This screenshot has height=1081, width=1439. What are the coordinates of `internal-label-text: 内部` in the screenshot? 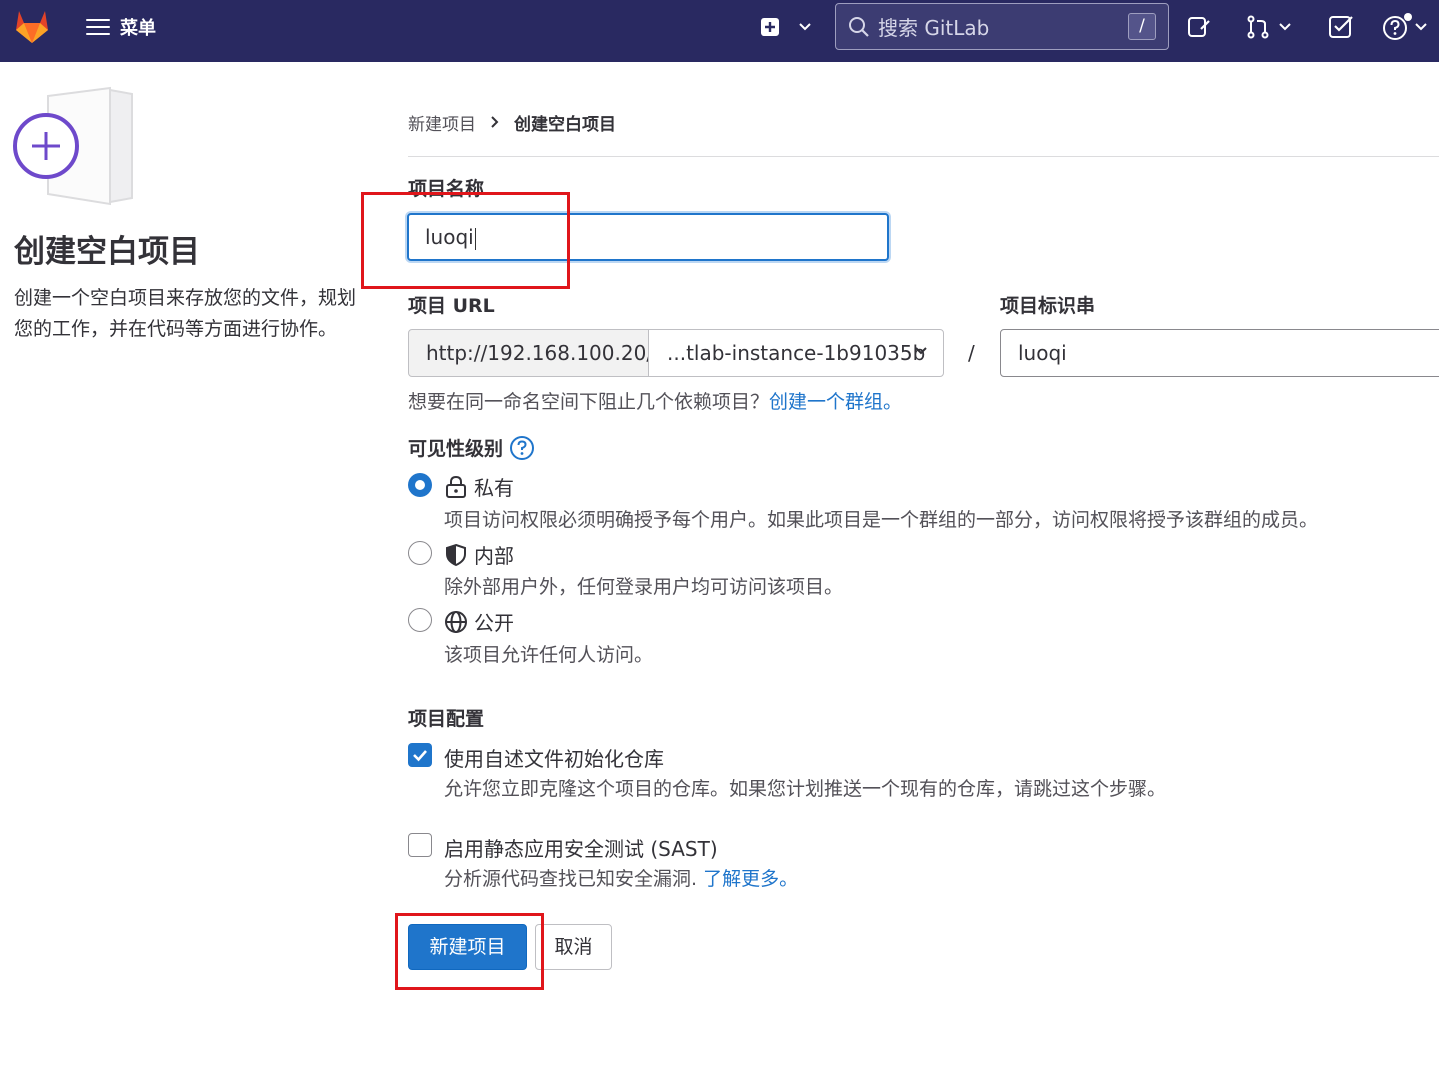 It's located at (494, 556).